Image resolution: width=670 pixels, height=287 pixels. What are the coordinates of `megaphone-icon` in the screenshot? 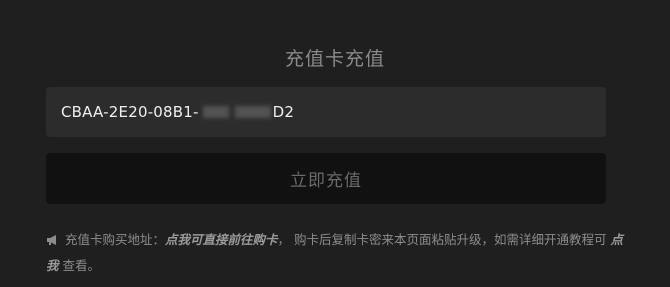 It's located at (53, 242).